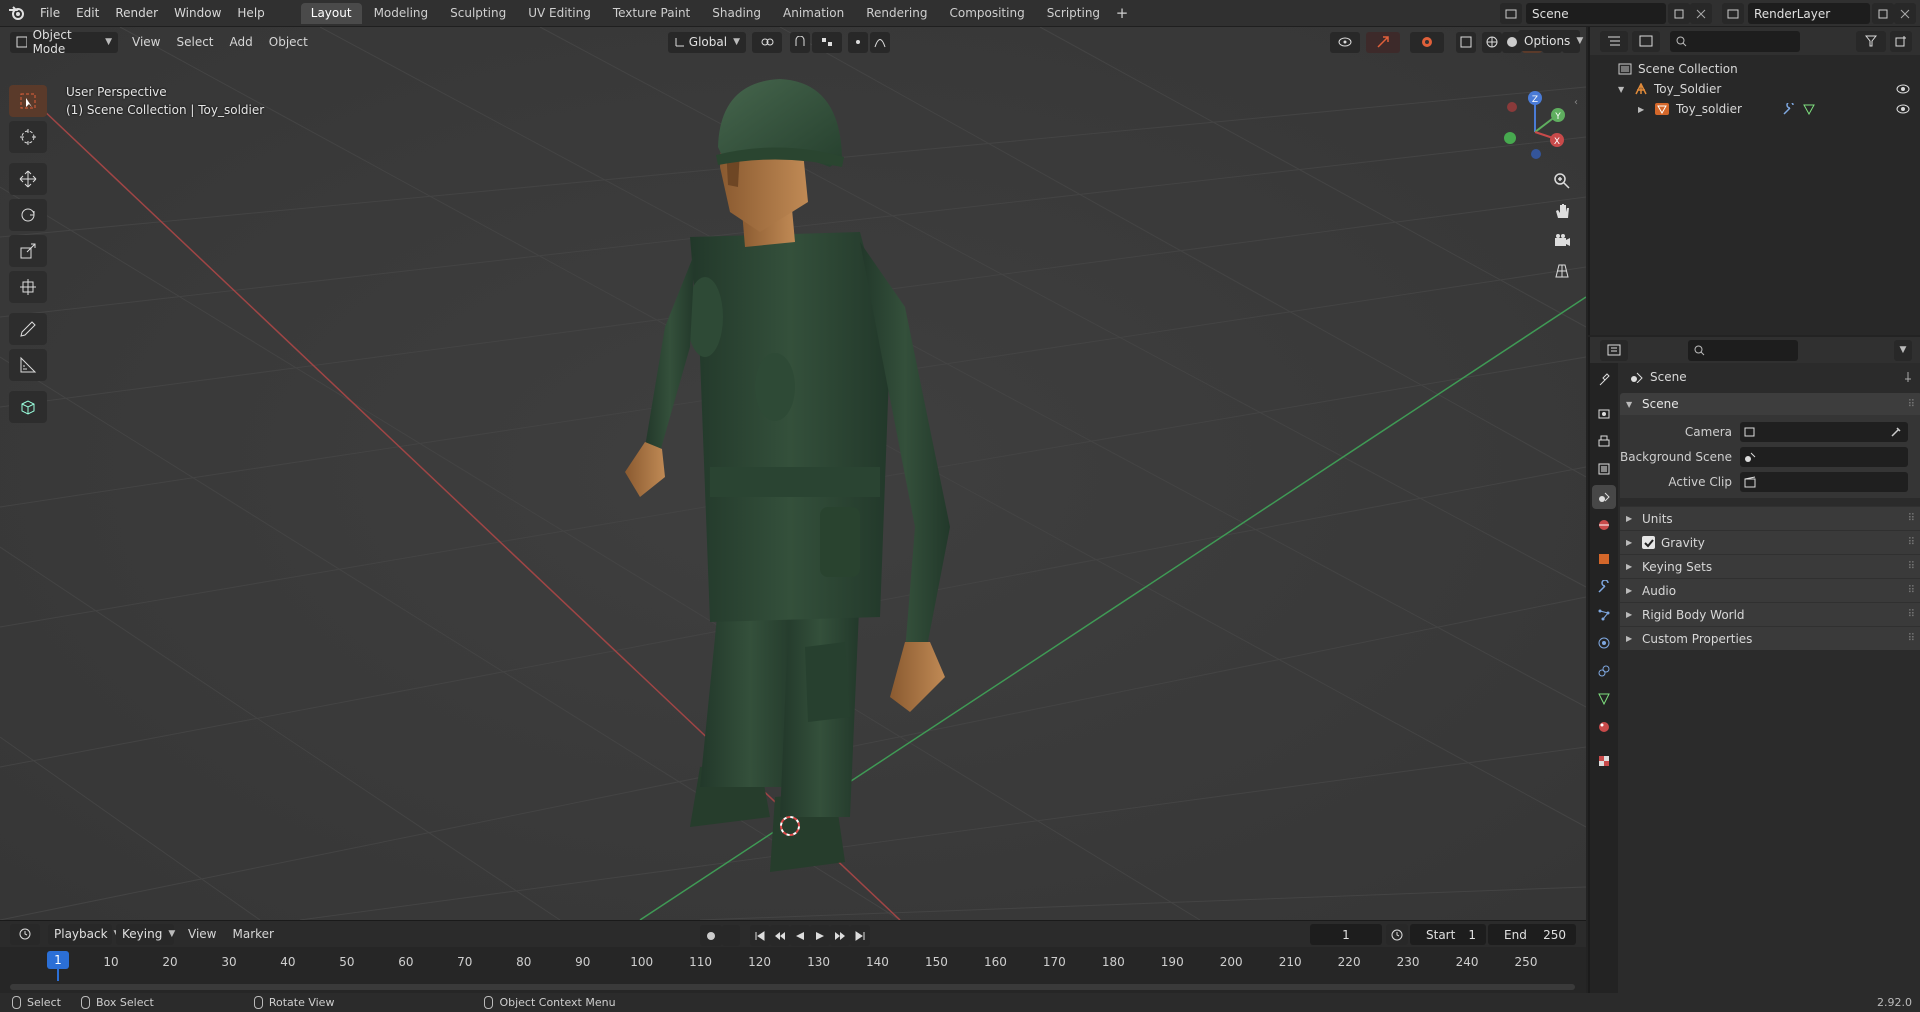 Image resolution: width=1920 pixels, height=1012 pixels. Describe the element at coordinates (860, 935) in the screenshot. I see `jump-to-end-icon` at that location.